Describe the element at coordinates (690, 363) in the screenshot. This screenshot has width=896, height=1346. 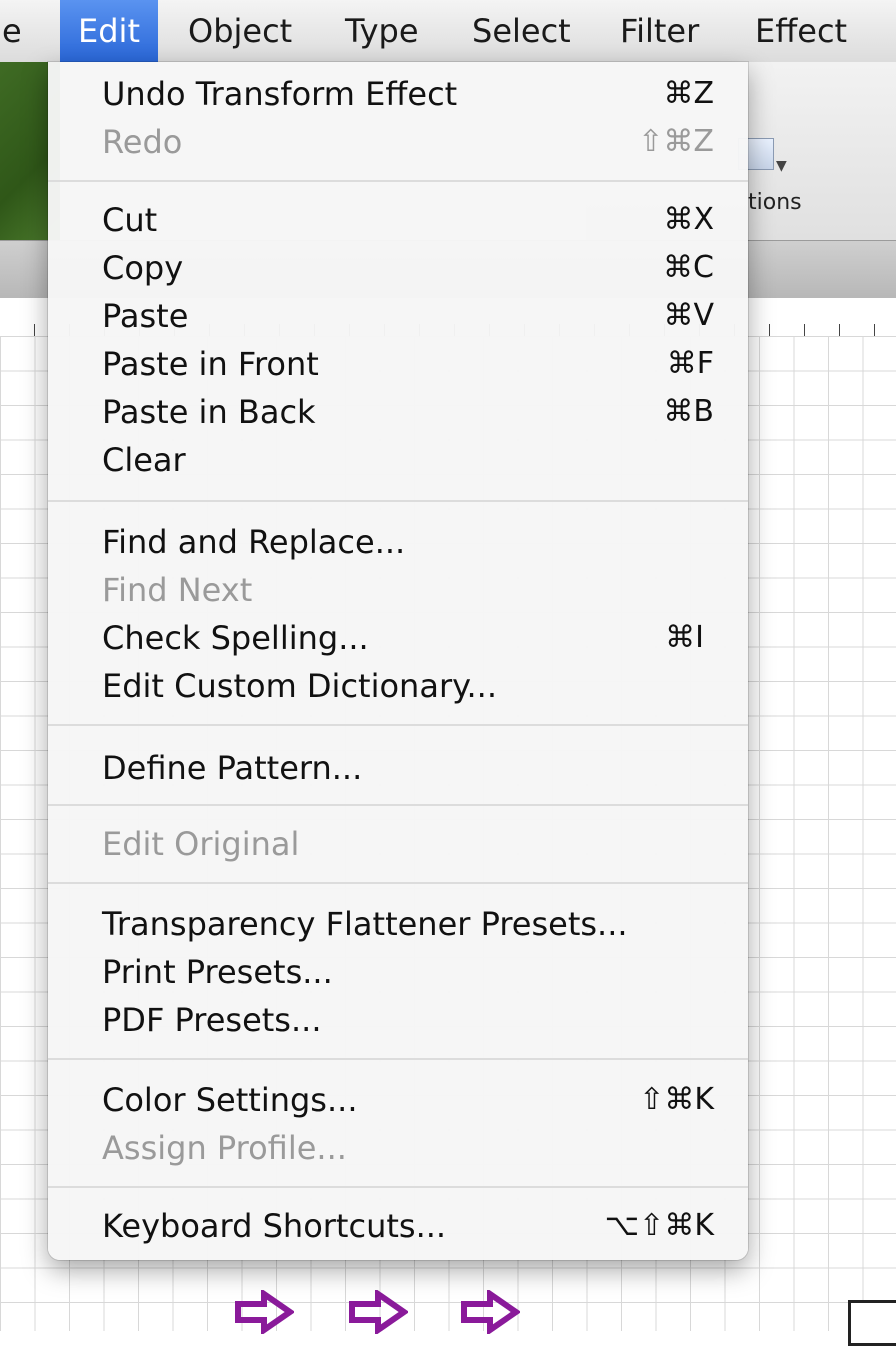
I see `shortcut-paste-in-front: ⌘F` at that location.